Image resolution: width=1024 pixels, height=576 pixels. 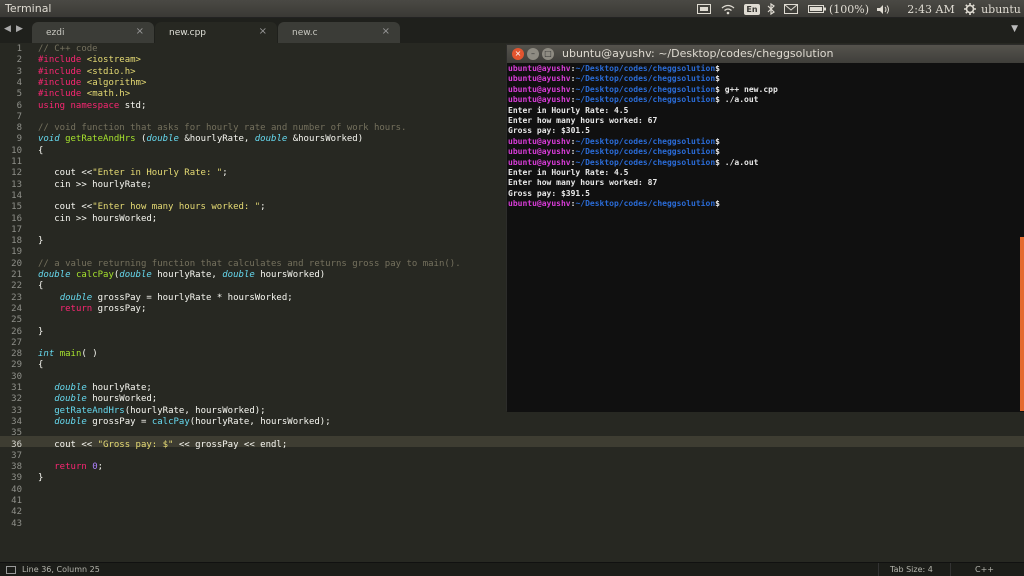 What do you see at coordinates (325, 139) in the screenshot?
I see `code-token: &hoursWorked)` at bounding box center [325, 139].